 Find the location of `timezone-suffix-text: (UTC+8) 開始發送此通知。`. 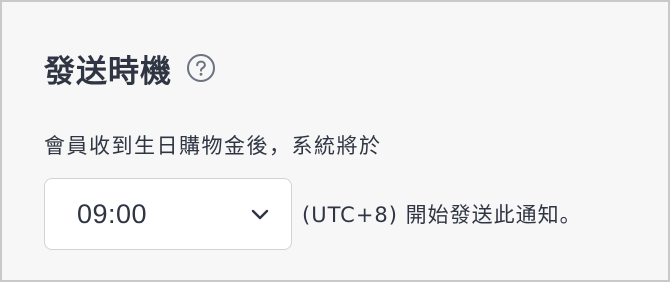

timezone-suffix-text: (UTC+8) 開始發送此通知。 is located at coordinates (442, 215).